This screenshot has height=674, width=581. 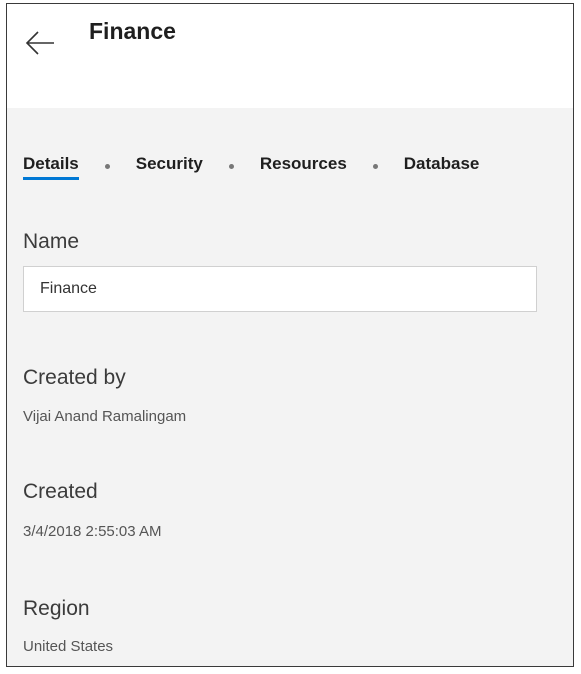 What do you see at coordinates (132, 31) in the screenshot?
I see `page-title: Finance` at bounding box center [132, 31].